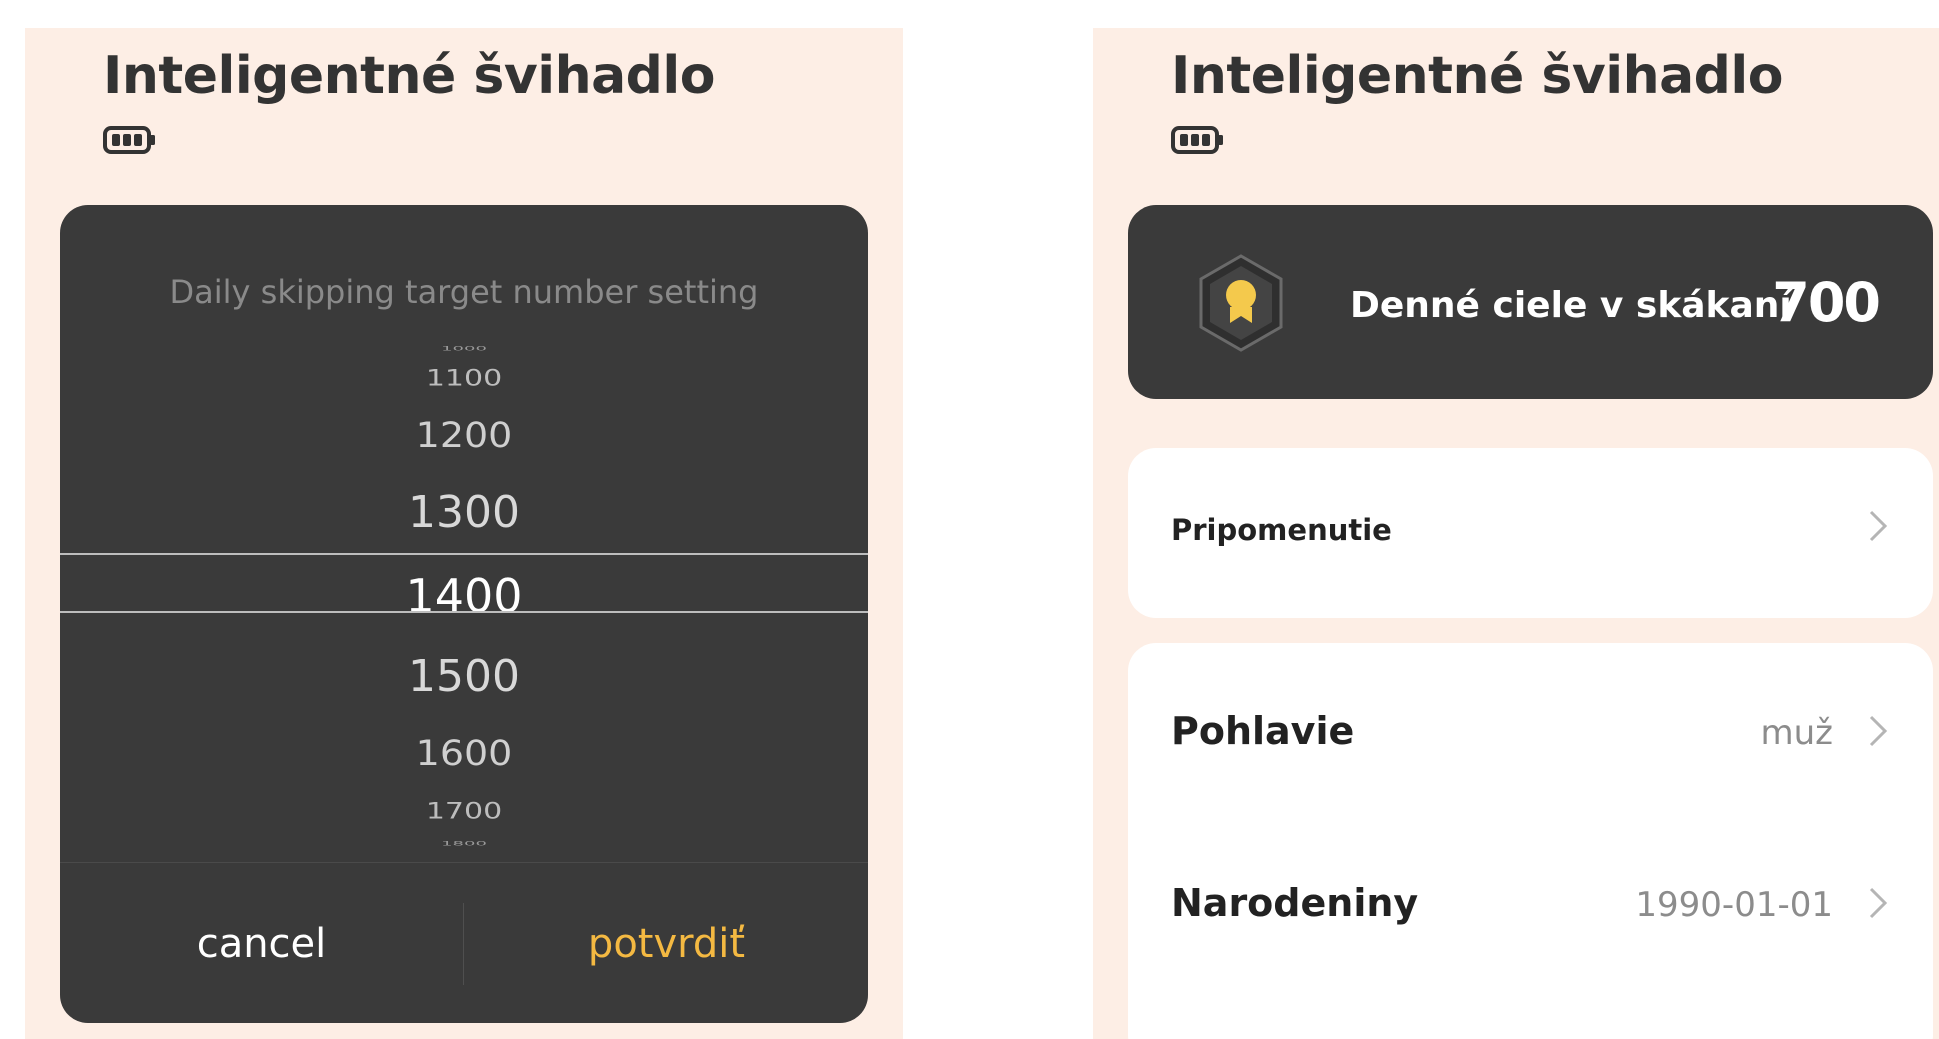  I want to click on daily-goal-value: 700, so click(1826, 302).